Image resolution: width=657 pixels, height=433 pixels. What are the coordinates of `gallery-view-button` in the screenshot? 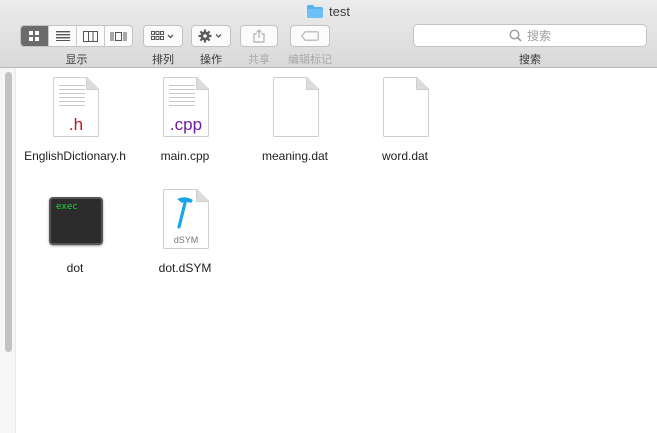 It's located at (118, 36).